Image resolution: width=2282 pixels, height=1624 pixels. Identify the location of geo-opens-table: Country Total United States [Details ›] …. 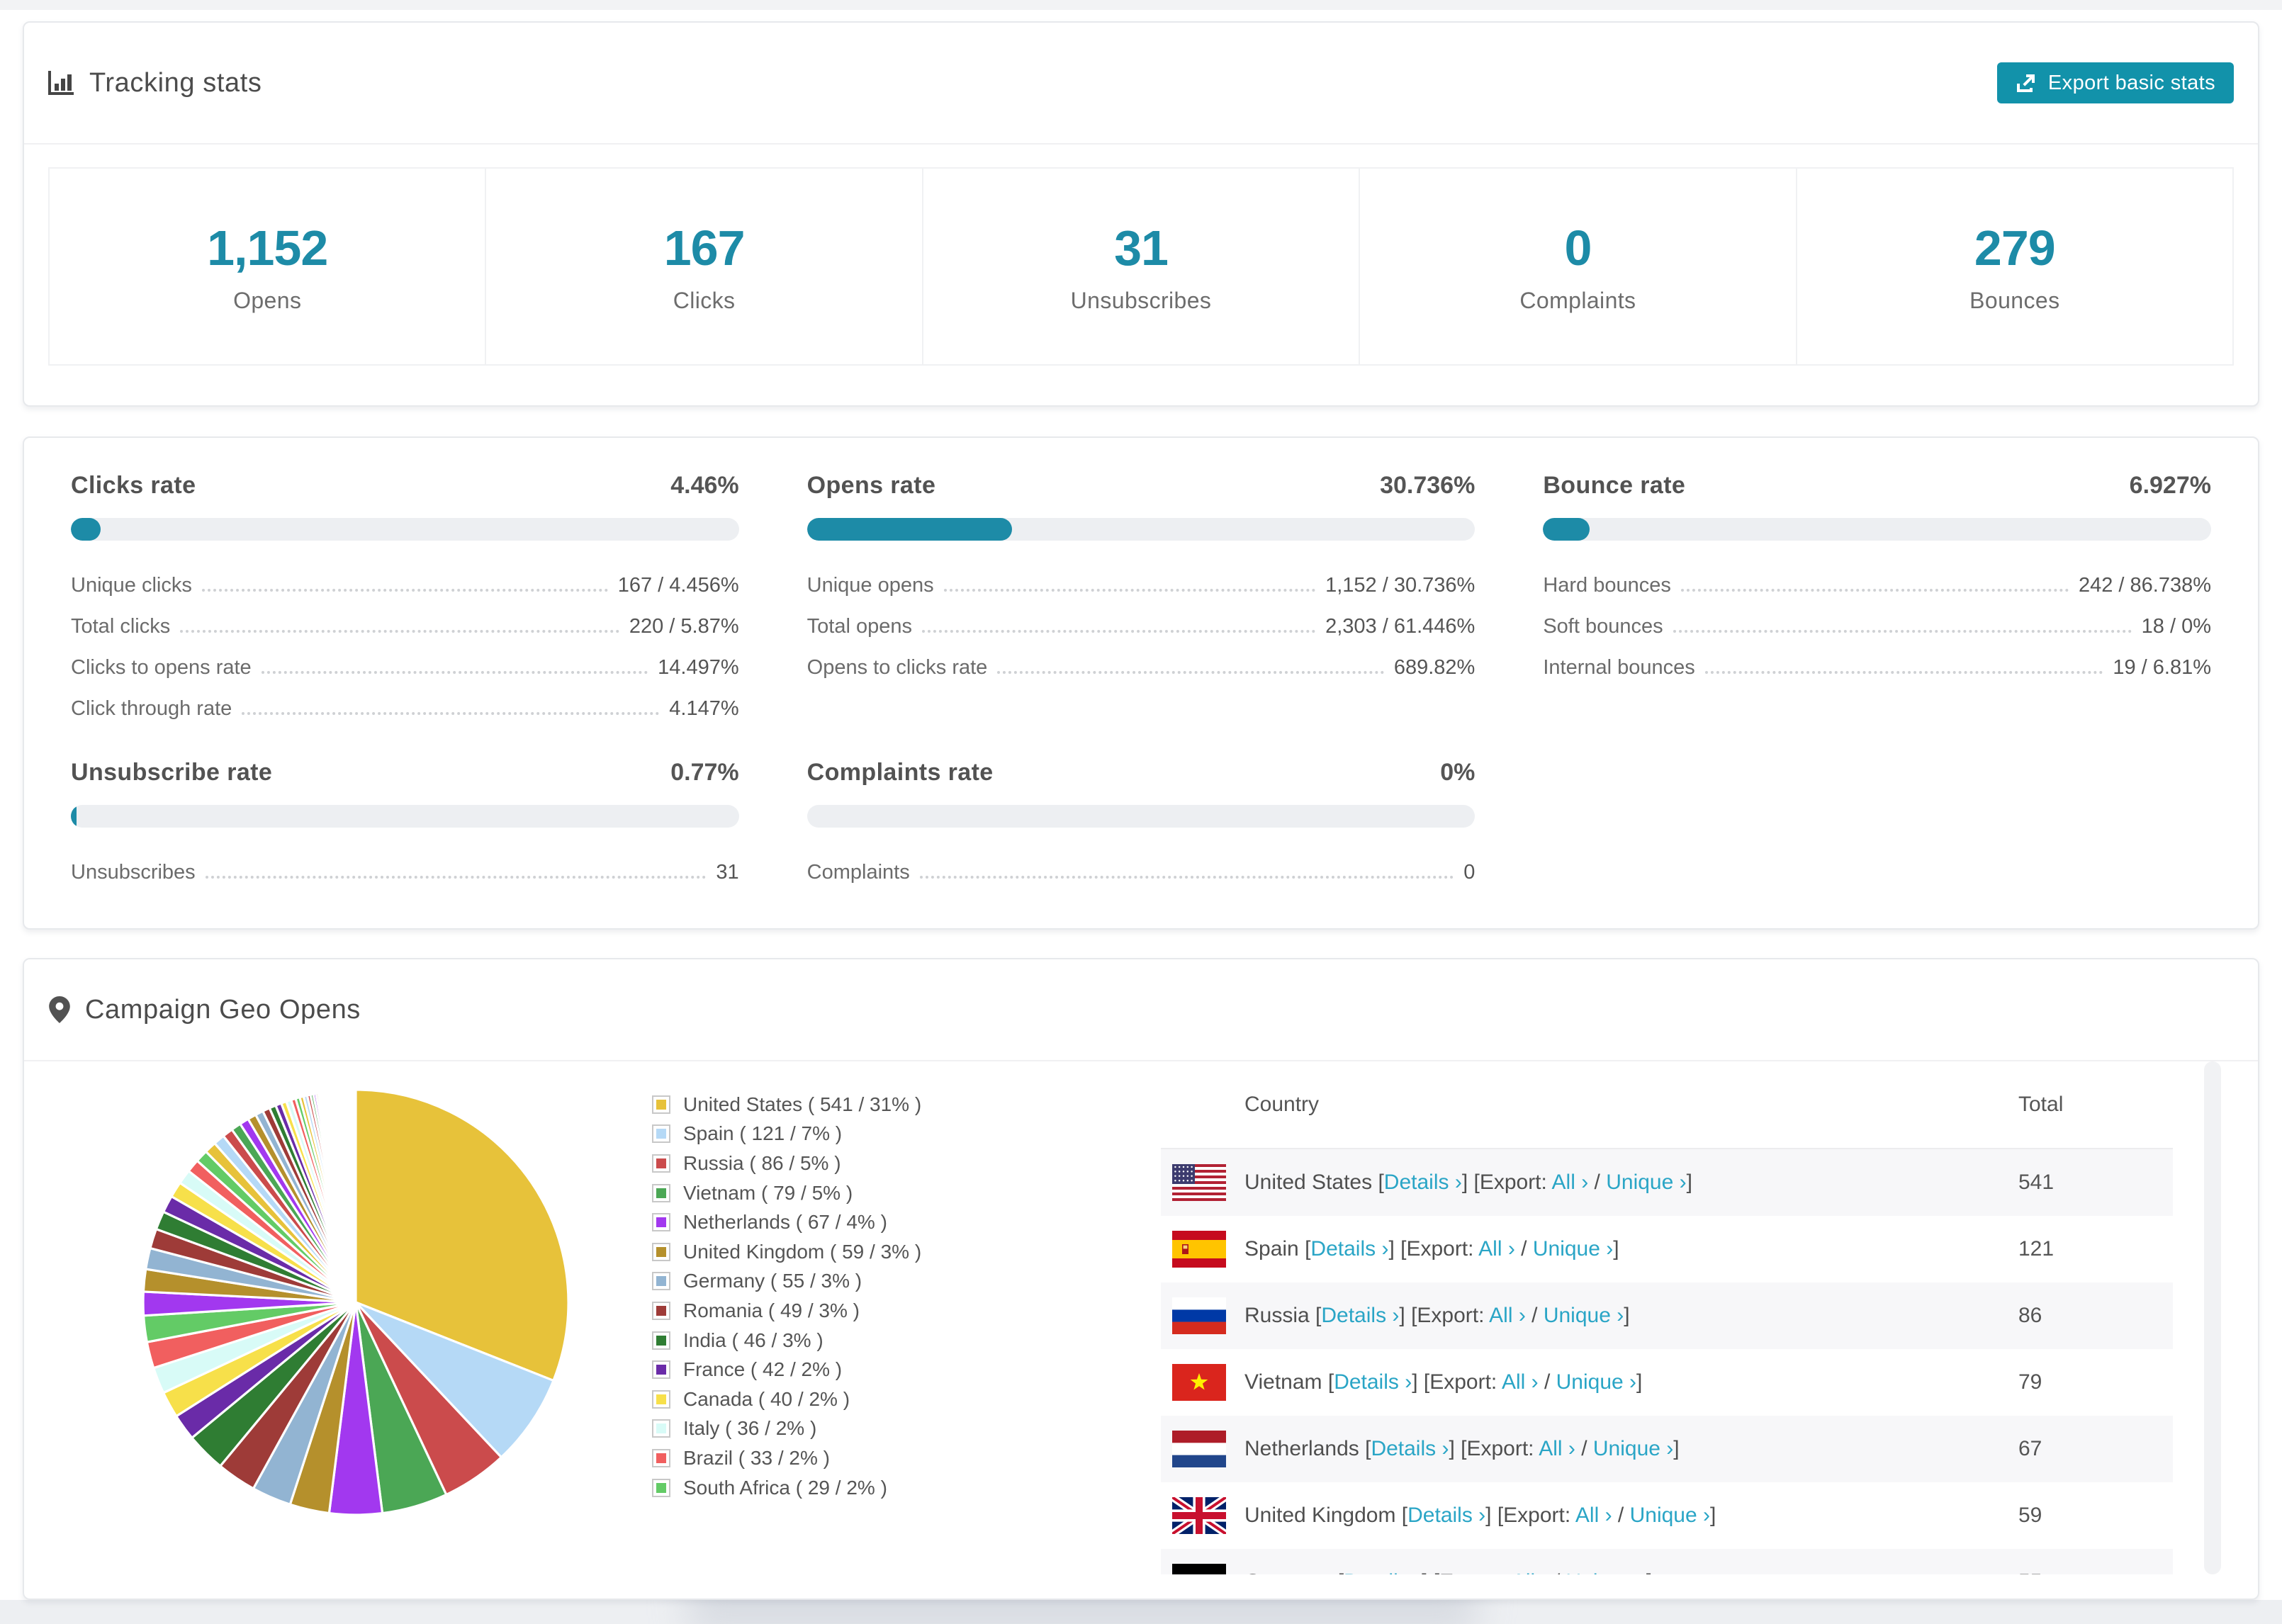
(1667, 1318).